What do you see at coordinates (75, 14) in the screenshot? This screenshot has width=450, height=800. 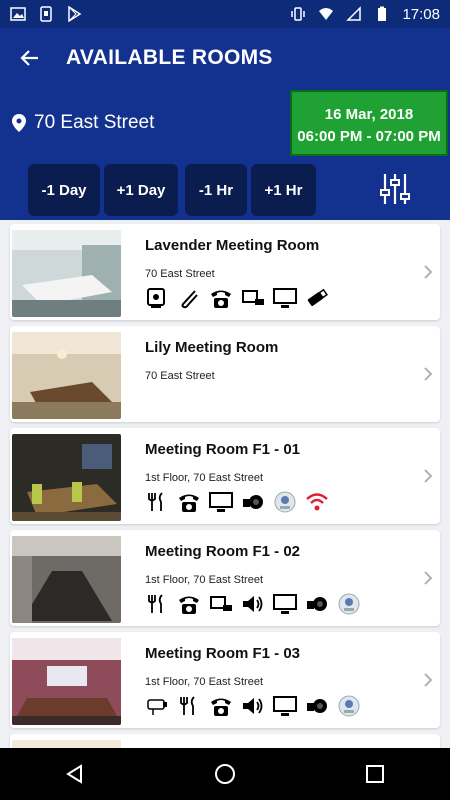 I see `play-store-icon` at bounding box center [75, 14].